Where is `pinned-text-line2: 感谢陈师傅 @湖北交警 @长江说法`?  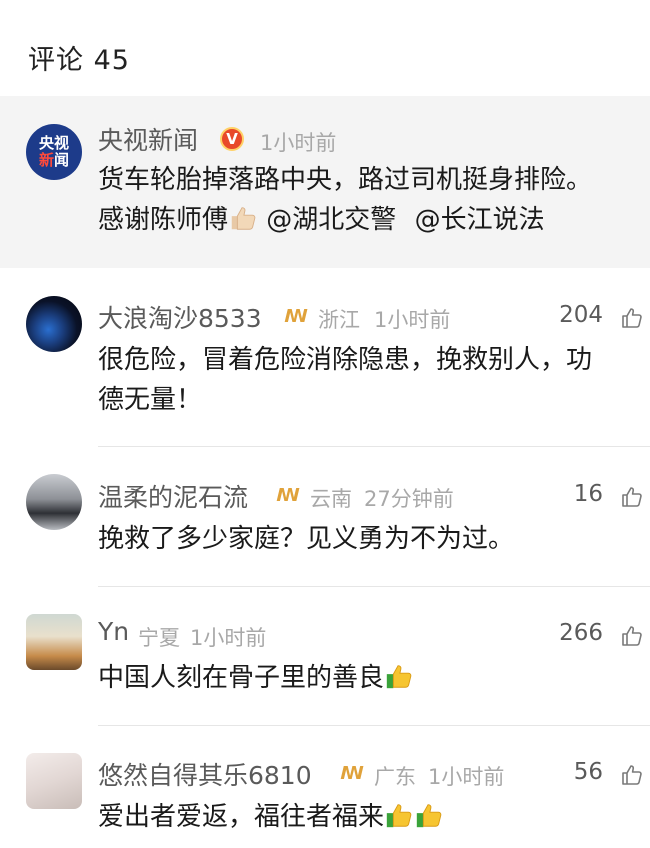 pinned-text-line2: 感谢陈师傅 @湖北交警 @长江说法 is located at coordinates (321, 220).